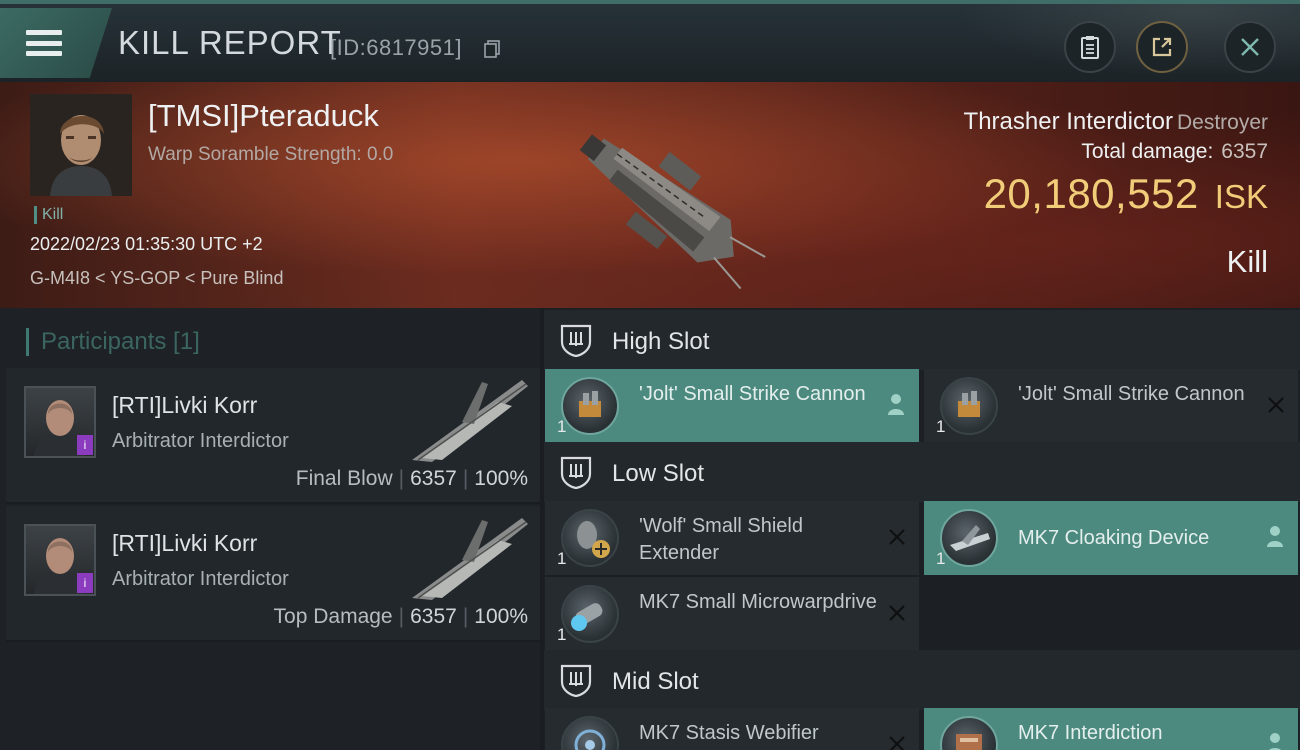 The image size is (1300, 750). I want to click on participant-stat-label: Top Damage, so click(333, 616).